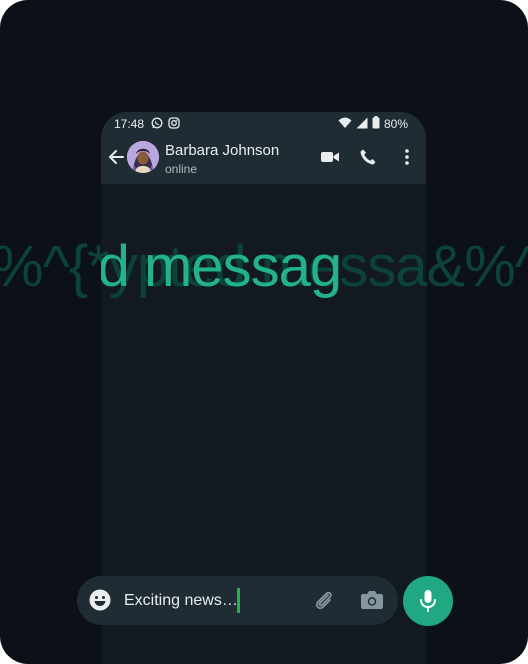 The image size is (528, 664). I want to click on chat-topbar: 17:48 80% Barbara Johnson online, so click(263, 148).